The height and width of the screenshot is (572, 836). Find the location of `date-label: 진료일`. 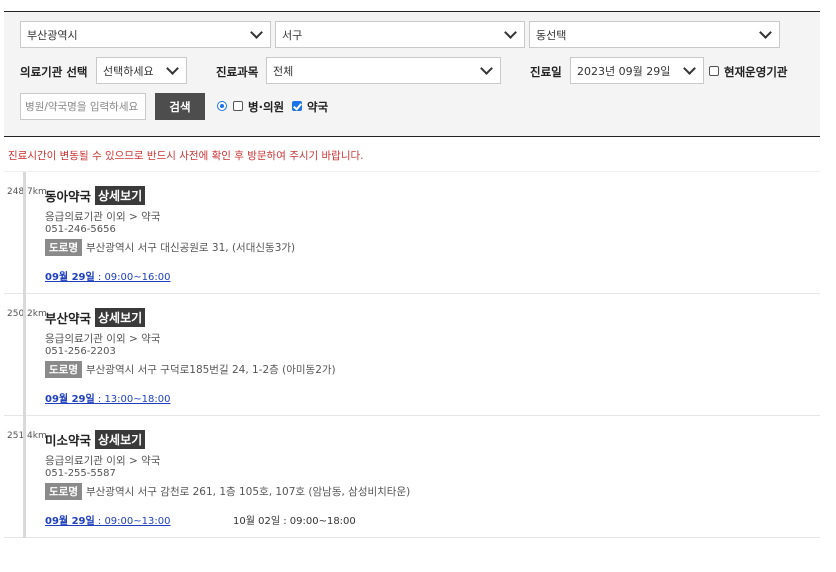

date-label: 진료일 is located at coordinates (546, 72).